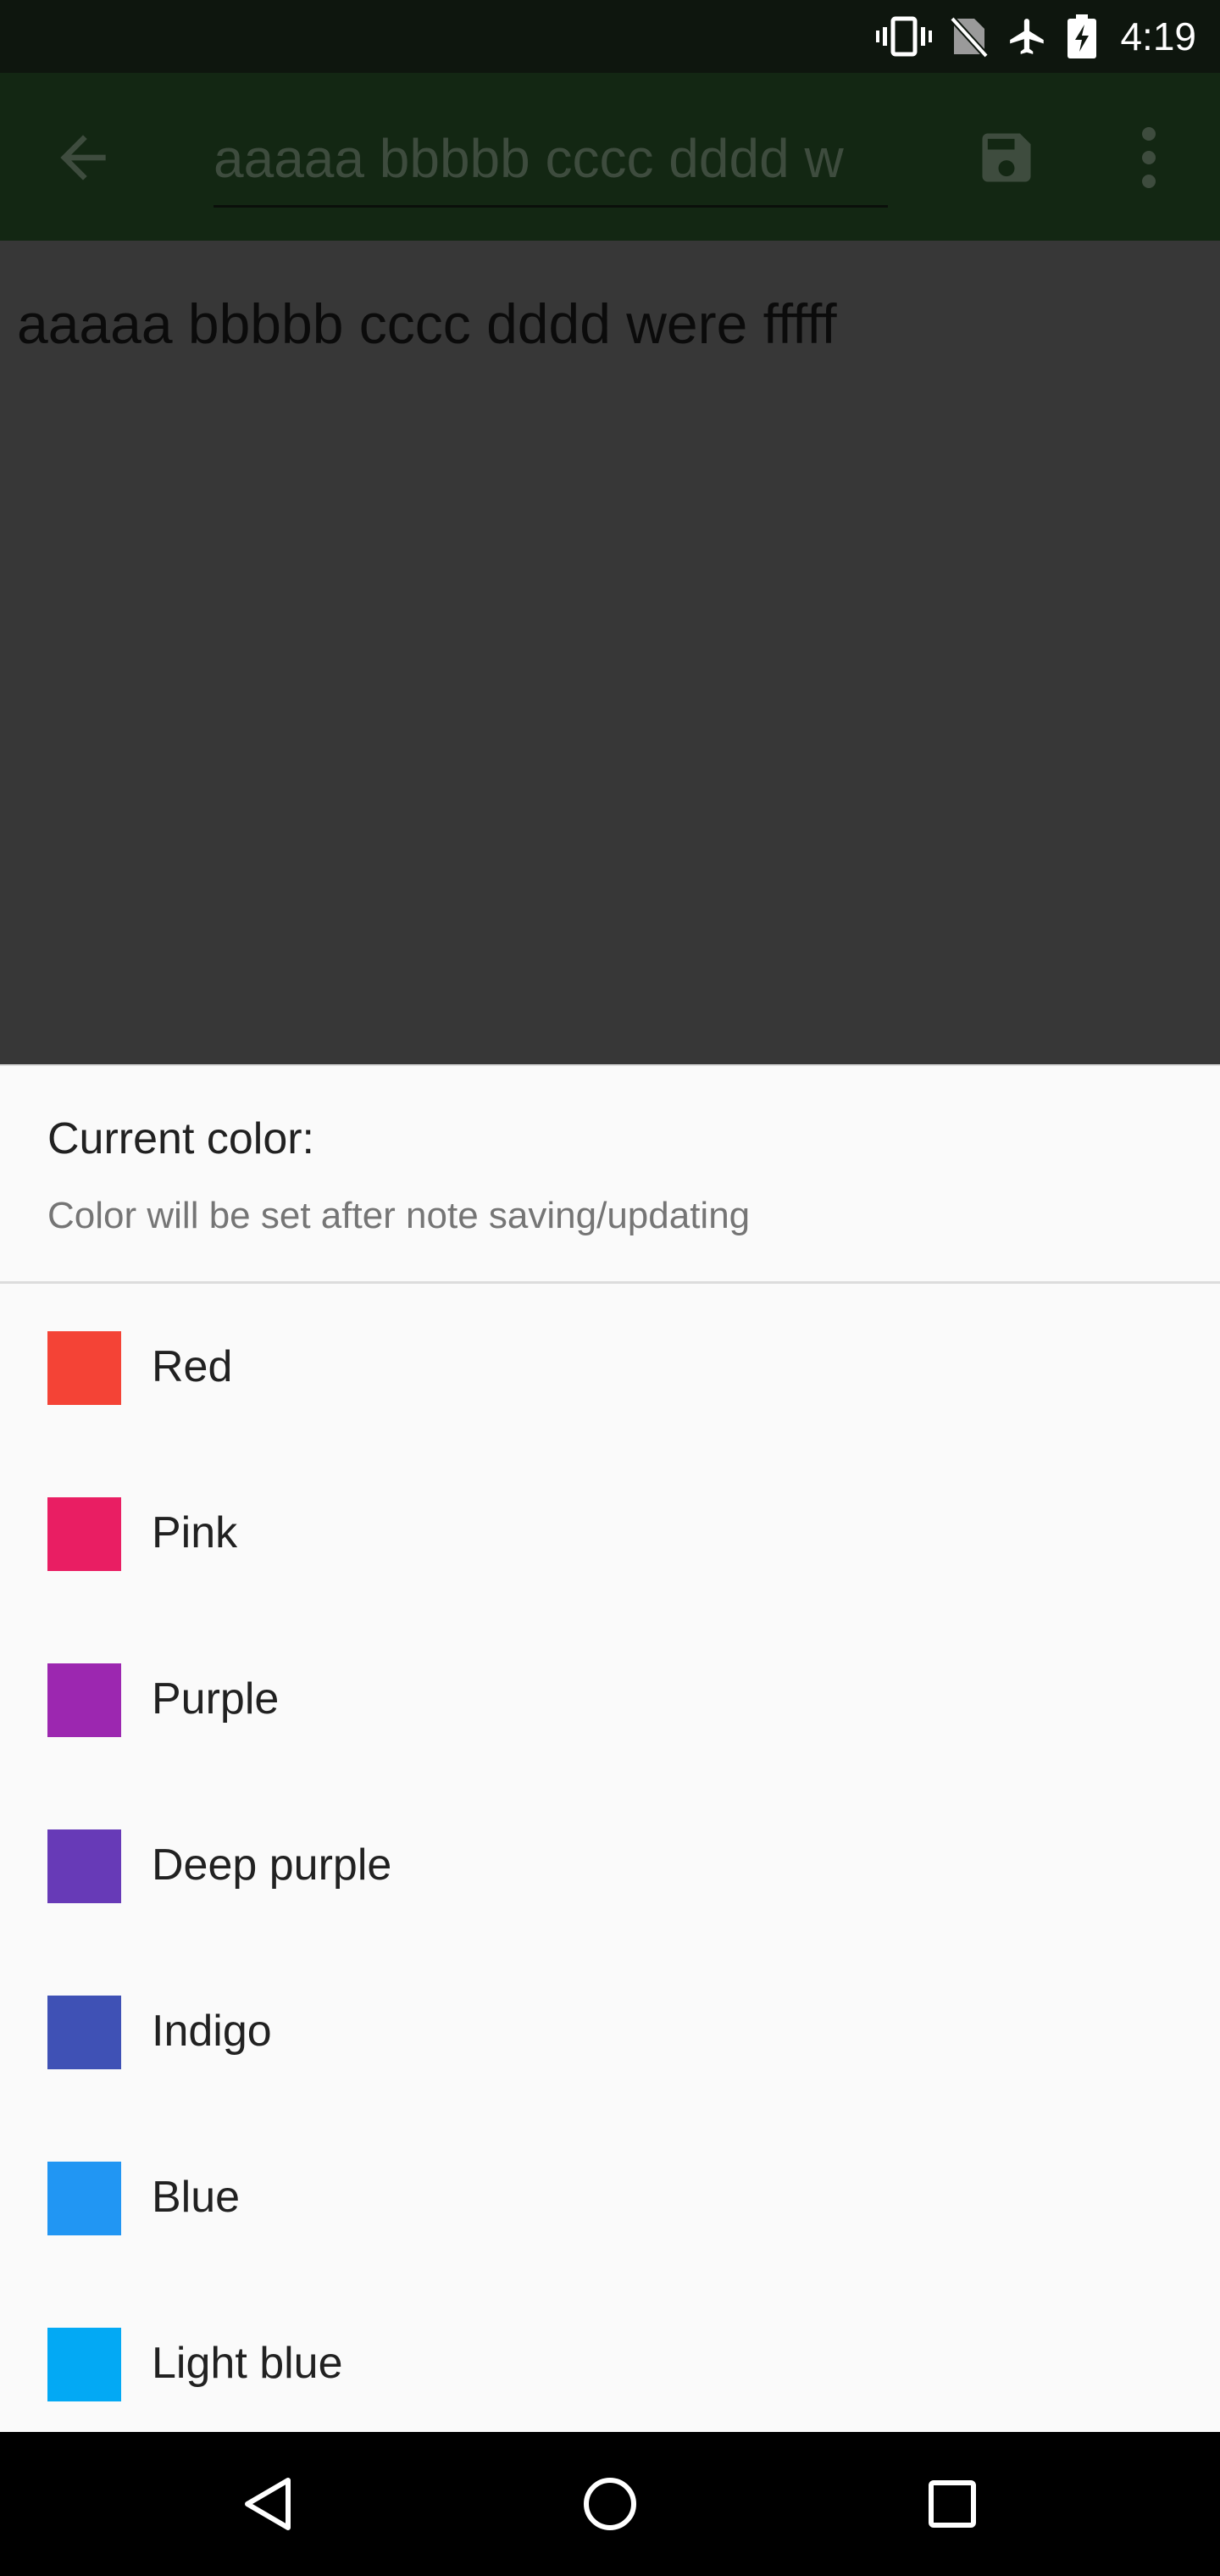 This screenshot has width=1220, height=2576. I want to click on color-item-indigo: Indigo, so click(610, 2031).